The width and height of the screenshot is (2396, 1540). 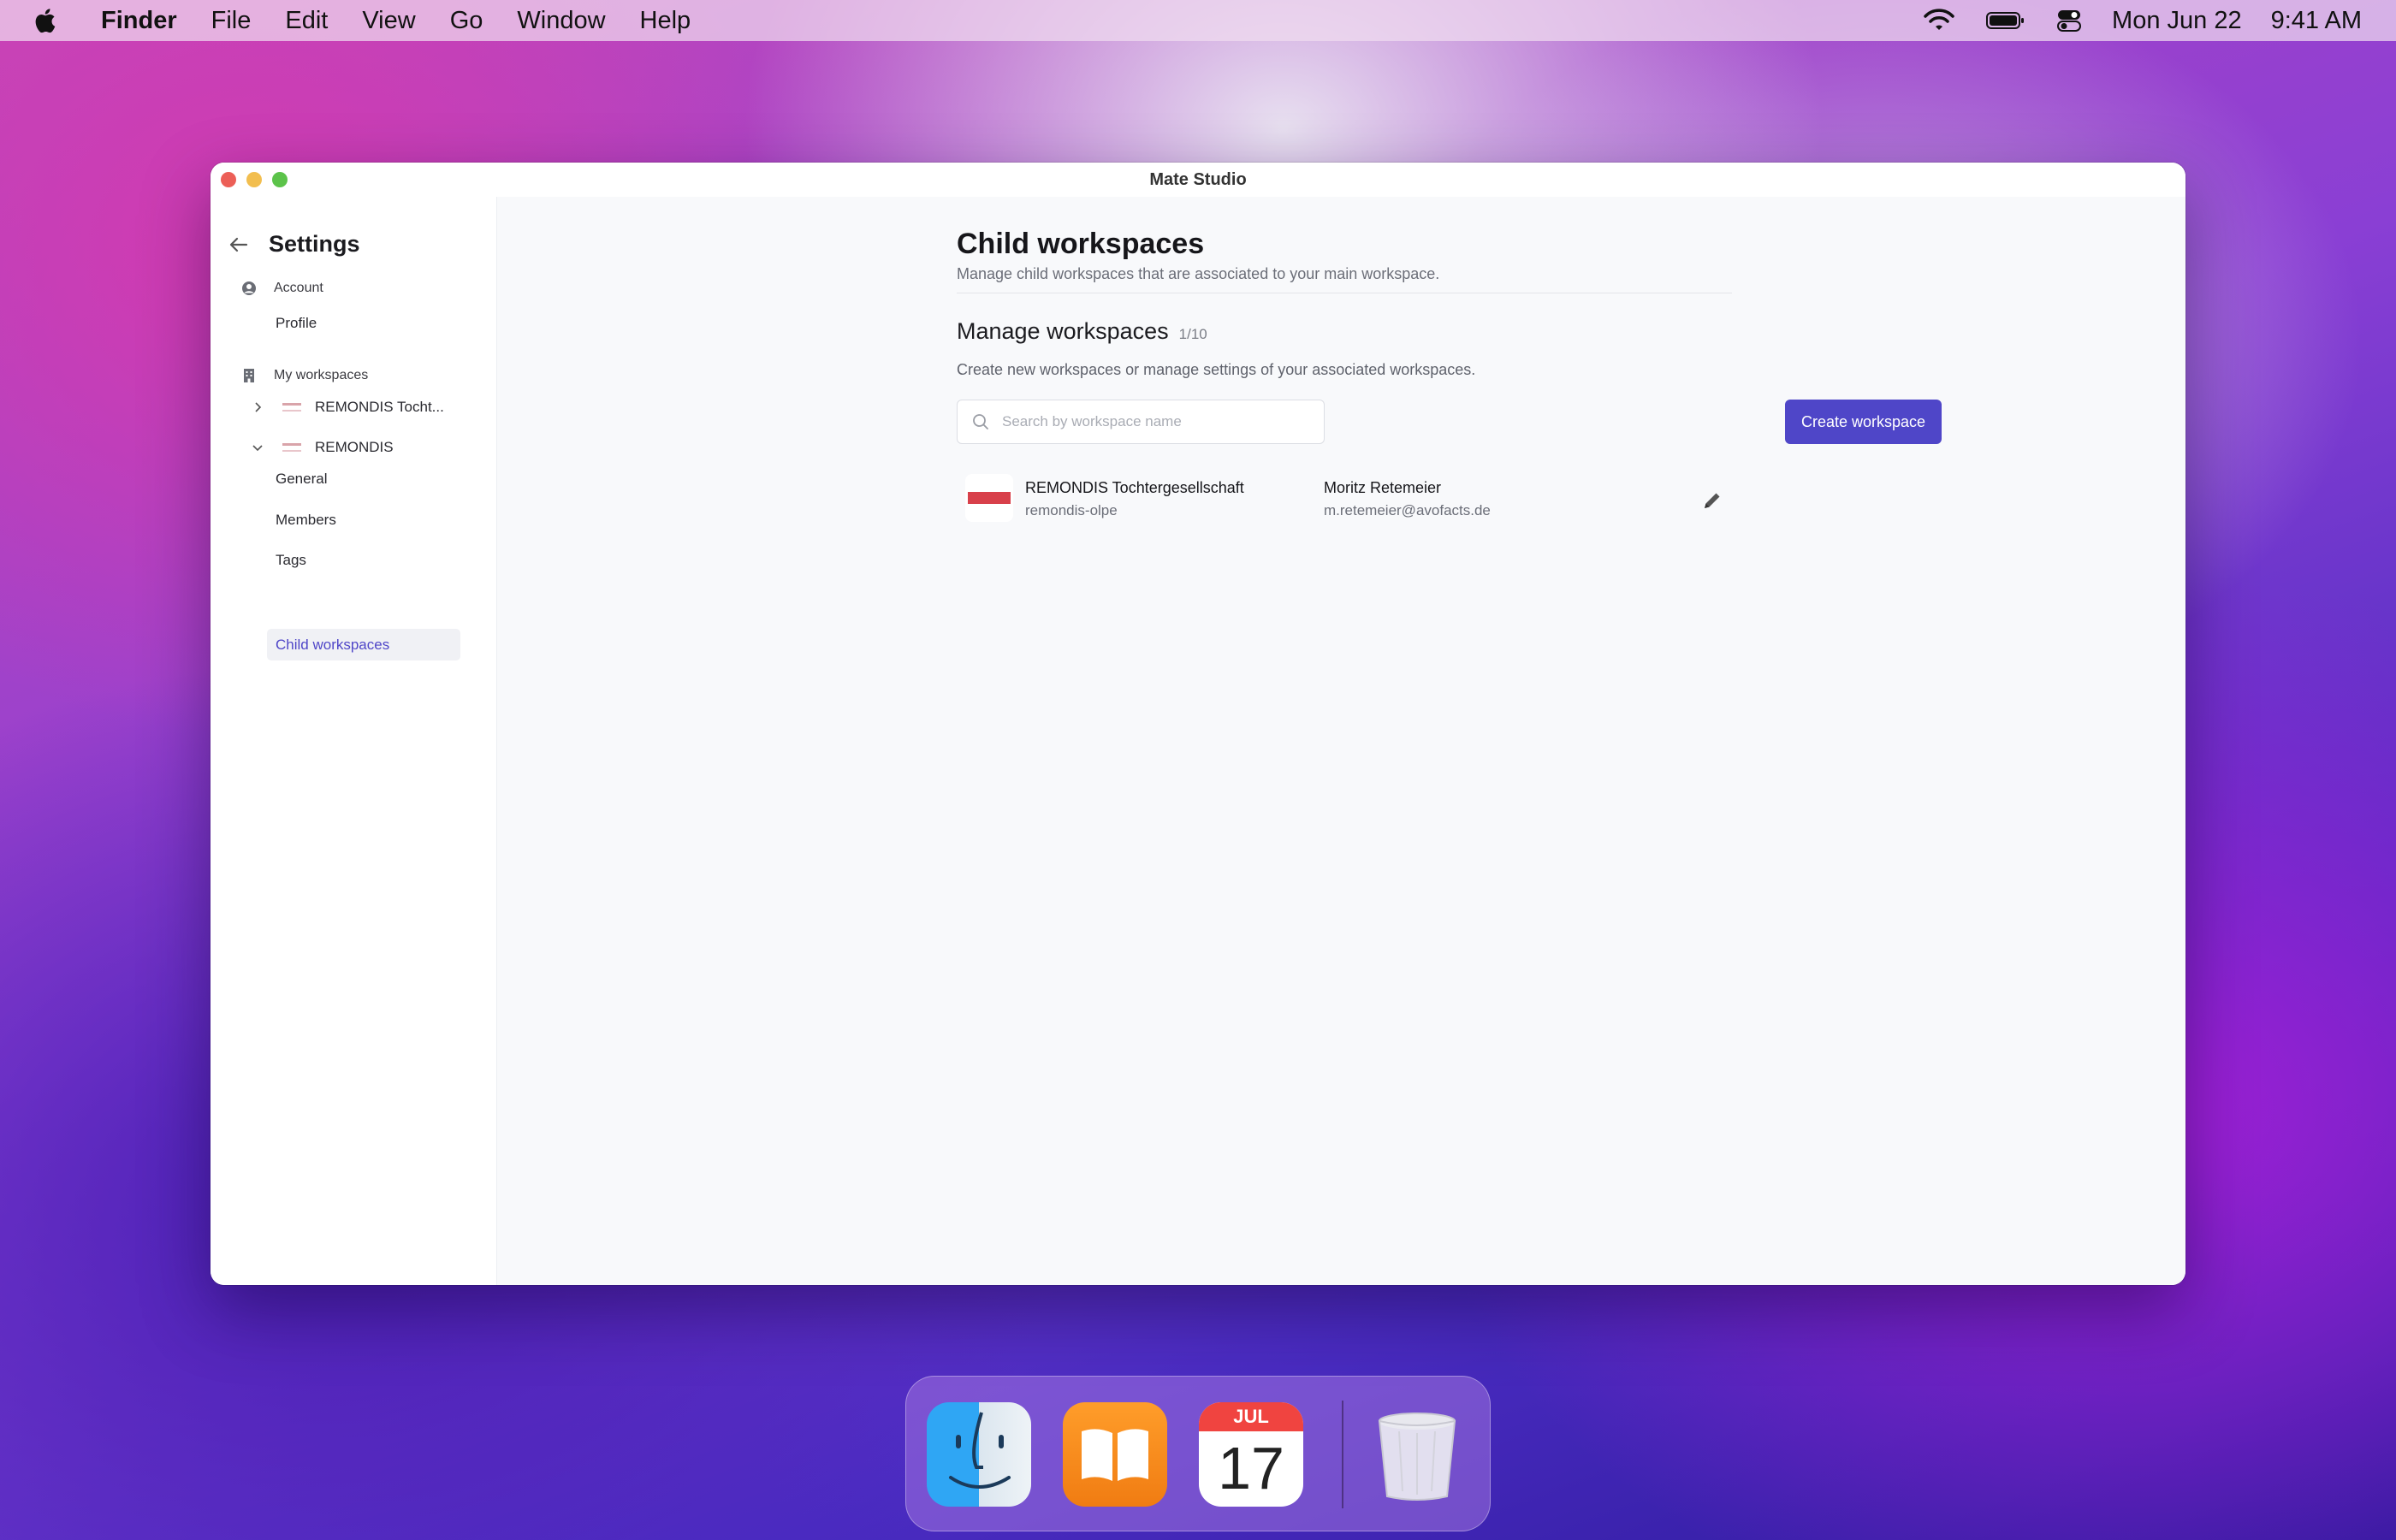 What do you see at coordinates (1192, 334) in the screenshot?
I see `workspace-count-badge: 1/10` at bounding box center [1192, 334].